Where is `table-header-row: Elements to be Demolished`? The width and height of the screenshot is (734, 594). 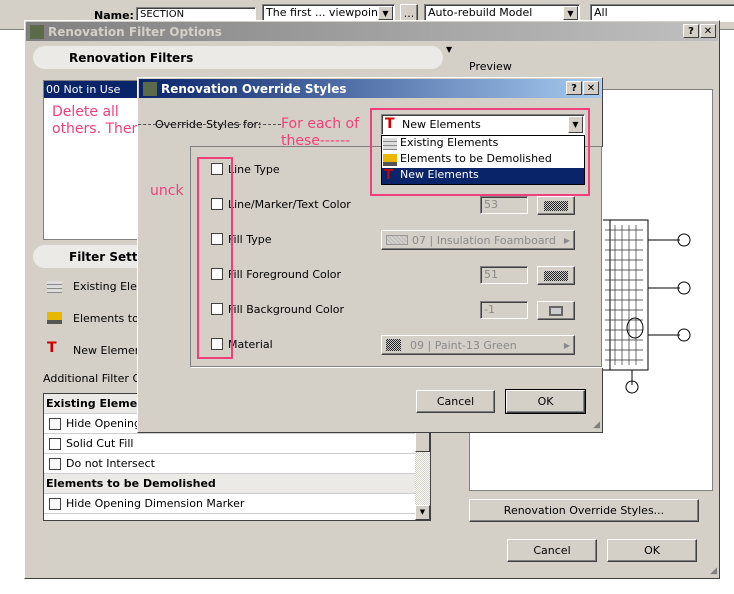
table-header-row: Elements to be Demolished is located at coordinates (237, 484).